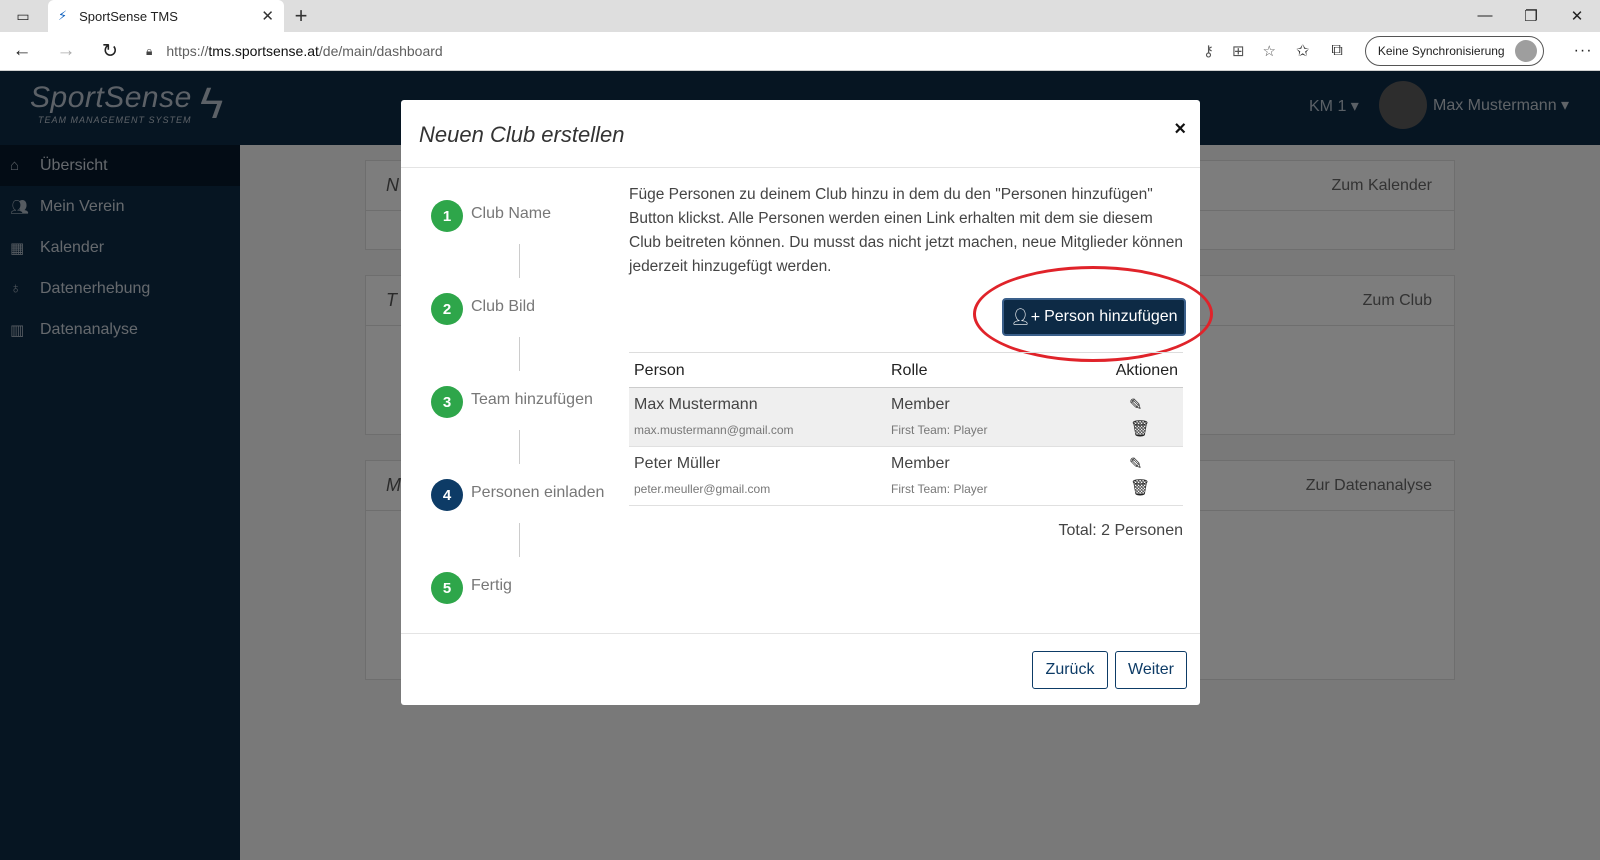 This screenshot has height=860, width=1600. What do you see at coordinates (714, 430) in the screenshot?
I see `person-email: max.mustermann@gmail.com` at bounding box center [714, 430].